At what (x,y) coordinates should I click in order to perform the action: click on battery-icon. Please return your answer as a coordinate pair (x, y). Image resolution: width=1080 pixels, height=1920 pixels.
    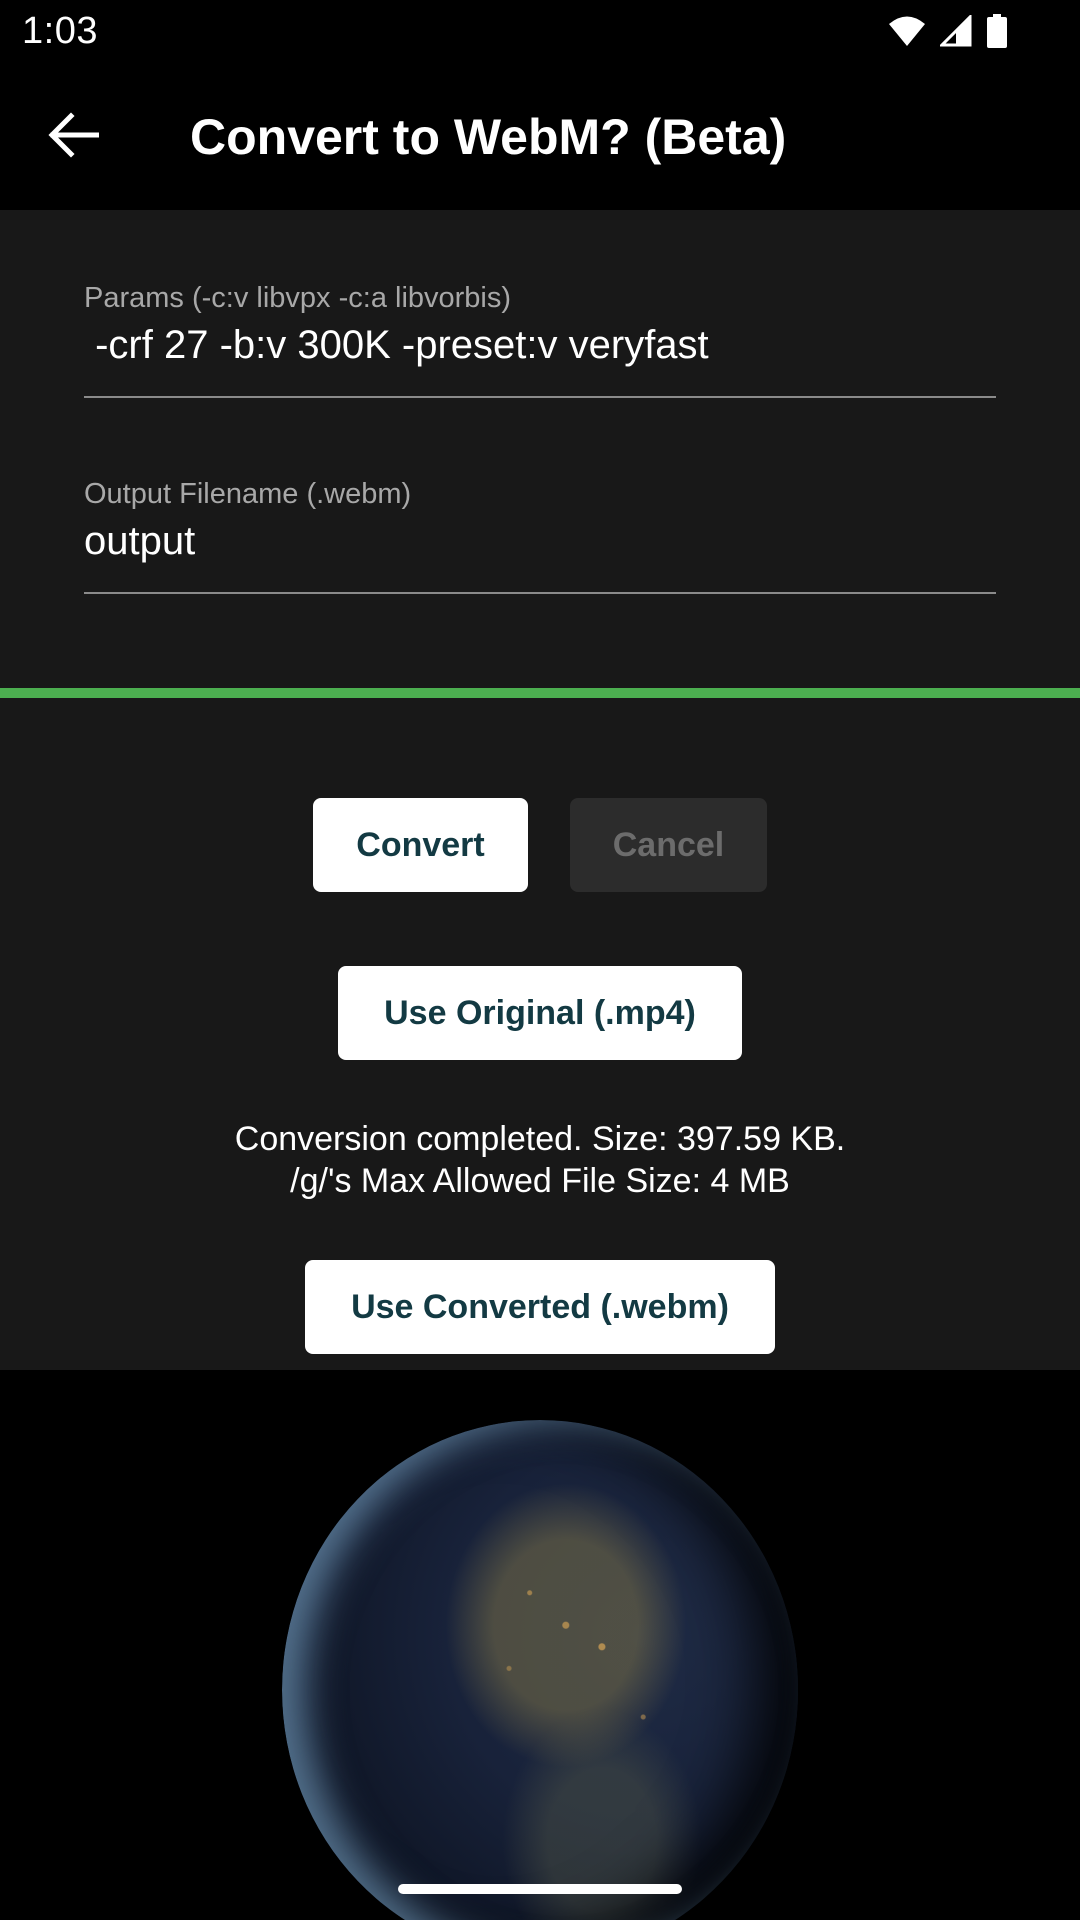
    Looking at the image, I should click on (997, 33).